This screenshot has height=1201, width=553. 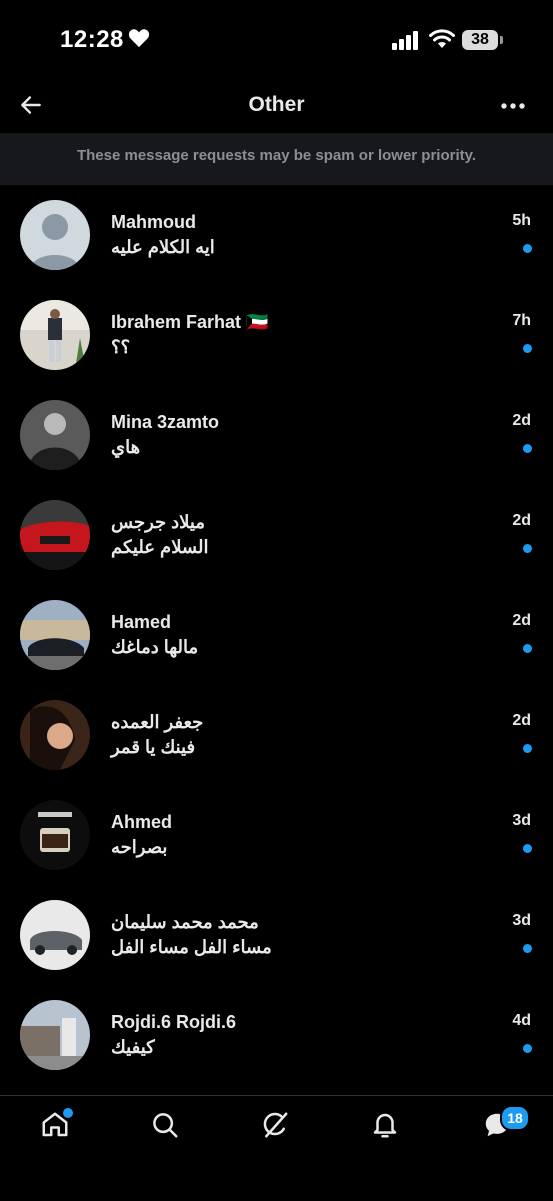 What do you see at coordinates (480, 40) in the screenshot?
I see `battery-indicator: 38` at bounding box center [480, 40].